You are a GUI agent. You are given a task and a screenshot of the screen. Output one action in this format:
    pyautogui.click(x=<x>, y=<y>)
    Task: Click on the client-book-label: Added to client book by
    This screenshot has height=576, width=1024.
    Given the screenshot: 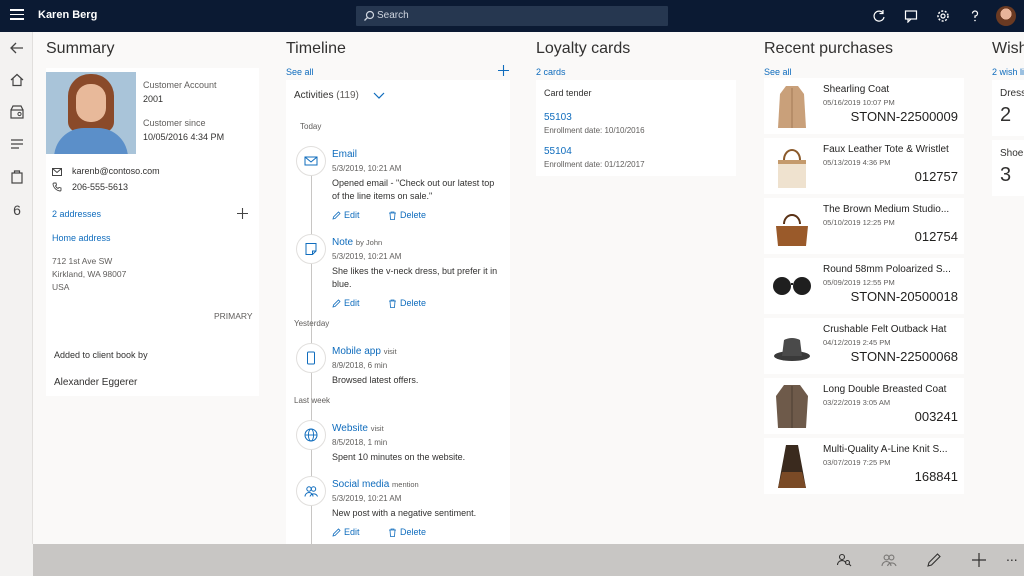 What is the action you would take?
    pyautogui.click(x=101, y=355)
    